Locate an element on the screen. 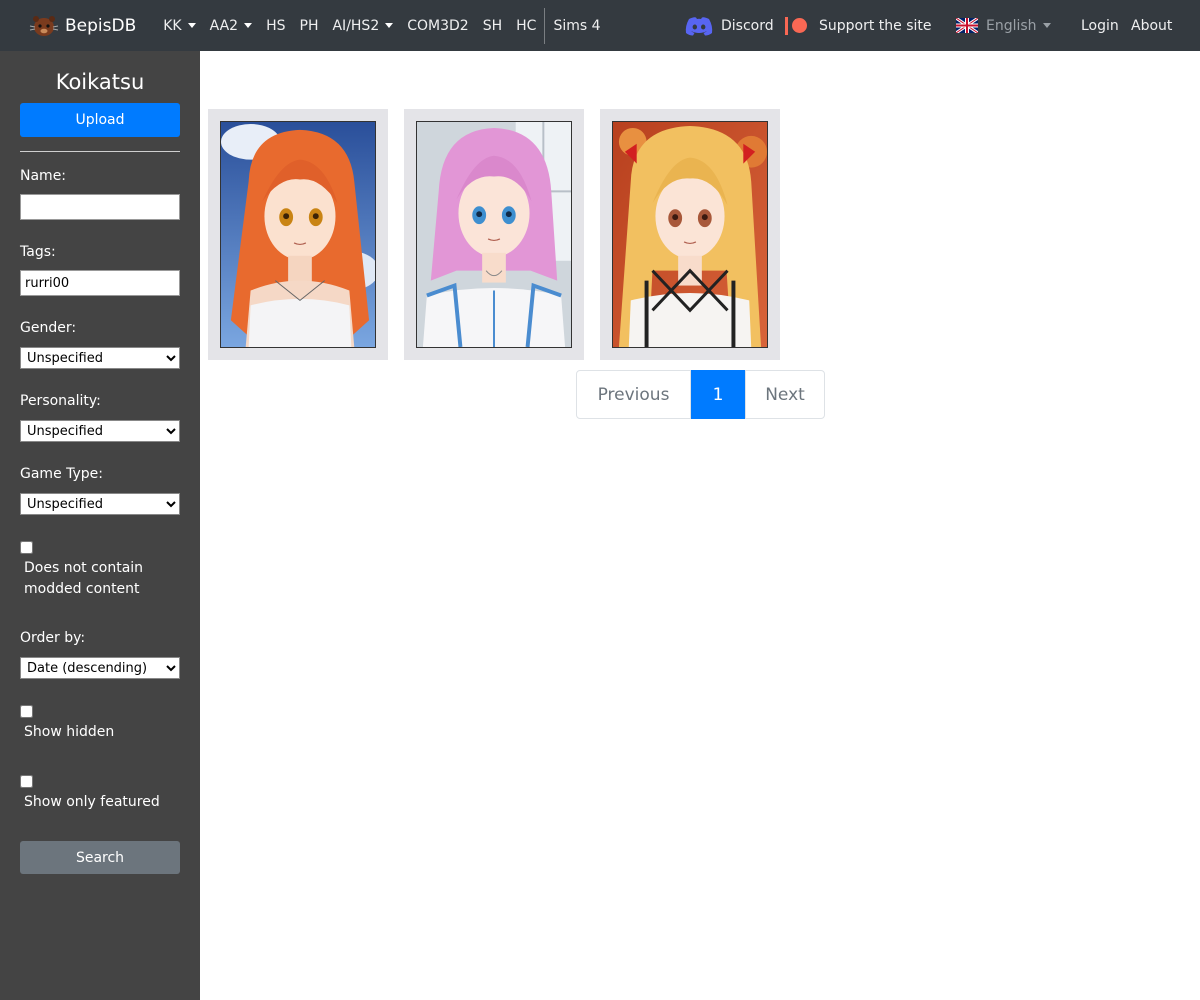 This screenshot has width=1200, height=1000. personality-select: Unspecified is located at coordinates (100, 431).